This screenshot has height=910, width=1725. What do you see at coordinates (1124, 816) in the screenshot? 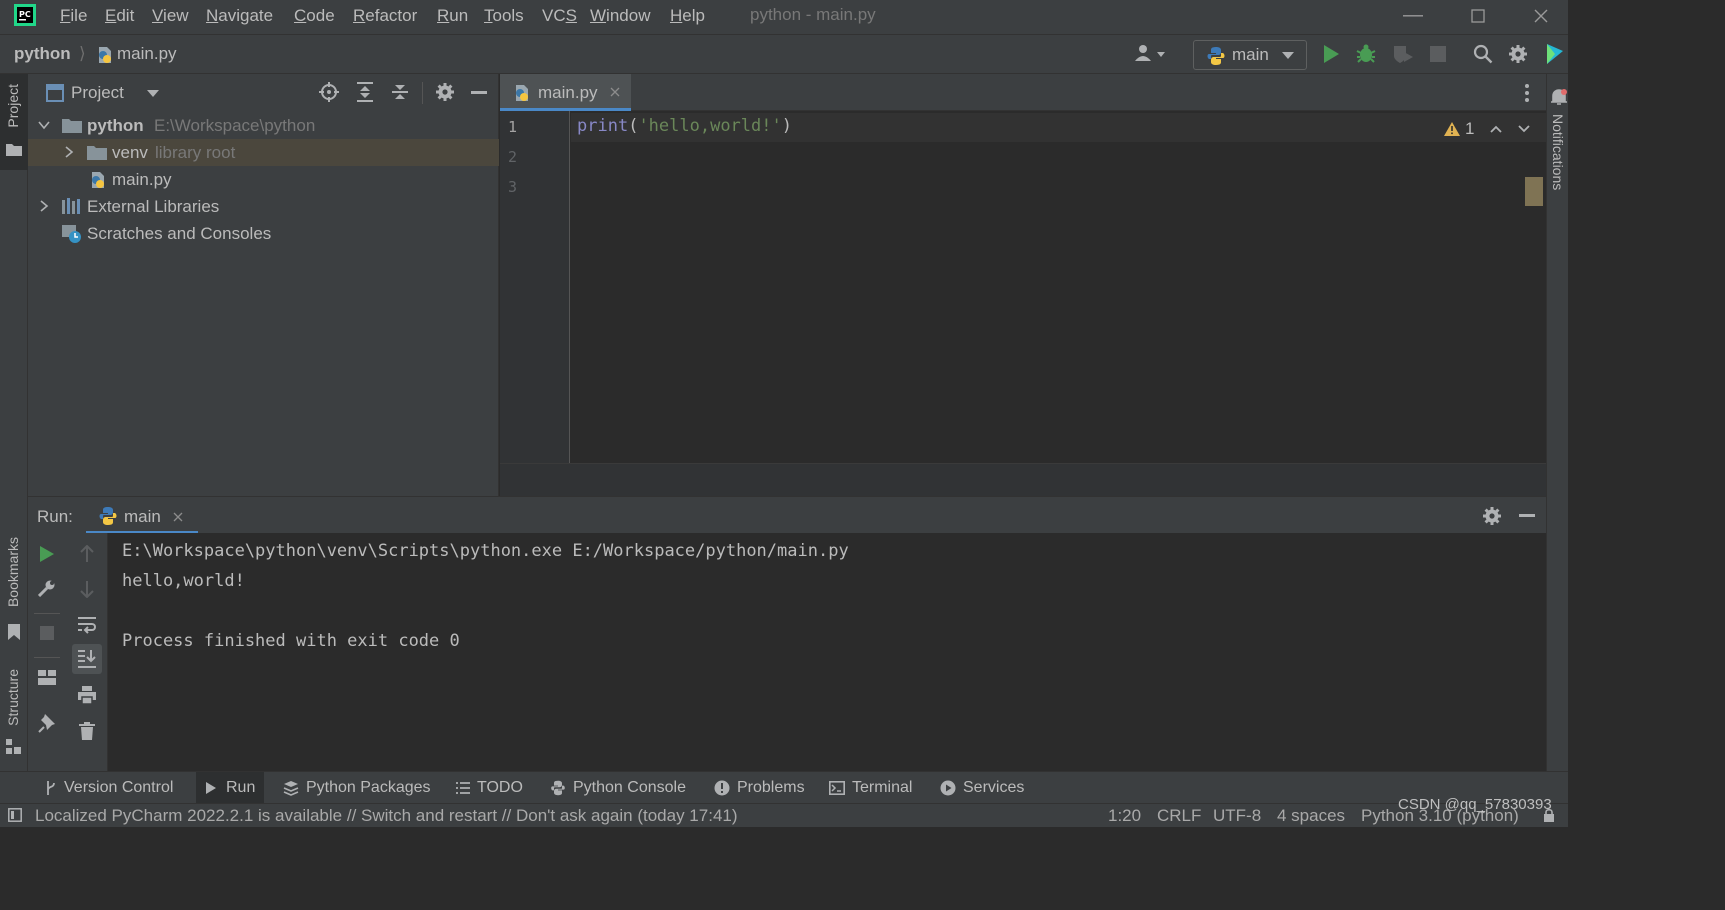
I see `caret-position: 1:20` at bounding box center [1124, 816].